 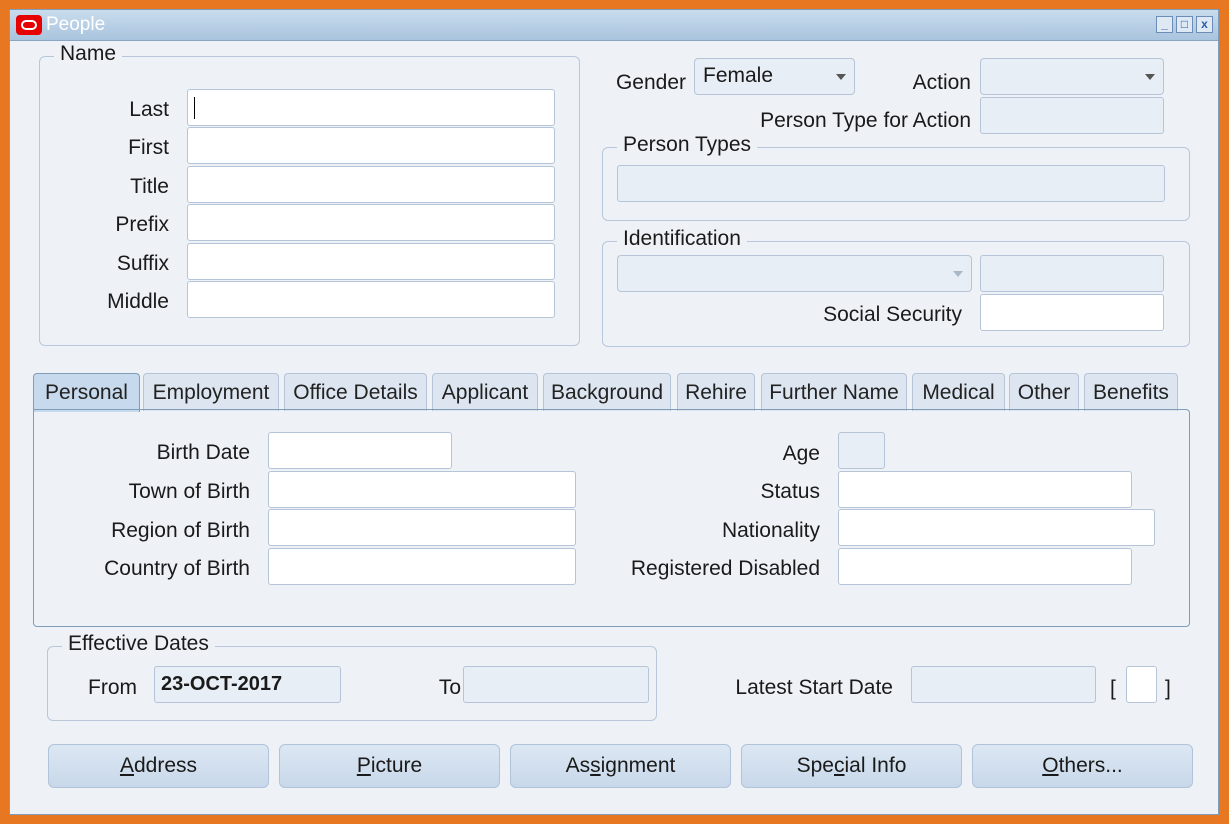 What do you see at coordinates (138, 644) in the screenshot?
I see `effective-dates-legend: Effective Dates` at bounding box center [138, 644].